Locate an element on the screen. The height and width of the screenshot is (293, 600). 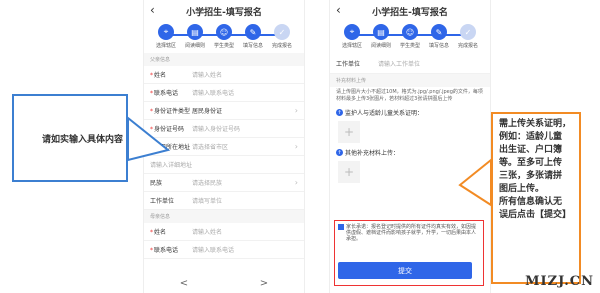
watermark: MIZJ.CN is located at coordinates (559, 281).